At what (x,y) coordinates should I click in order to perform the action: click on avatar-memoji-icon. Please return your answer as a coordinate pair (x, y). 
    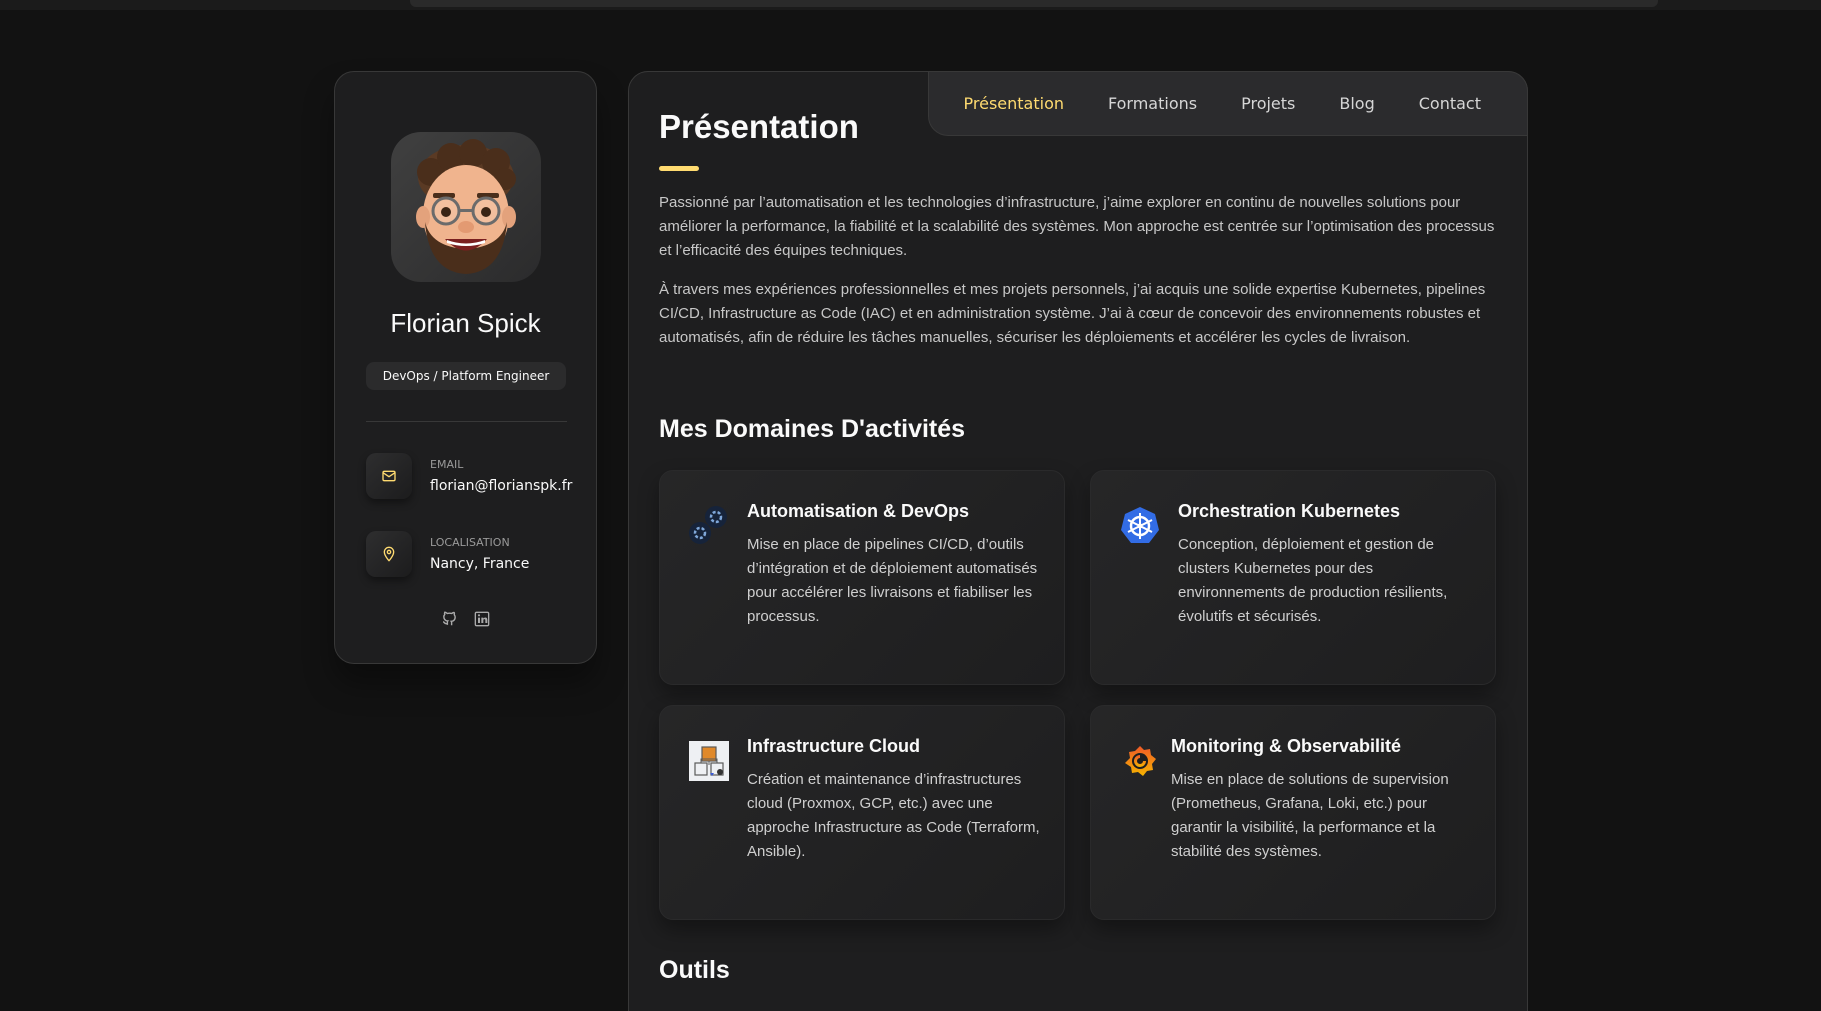
    Looking at the image, I should click on (466, 206).